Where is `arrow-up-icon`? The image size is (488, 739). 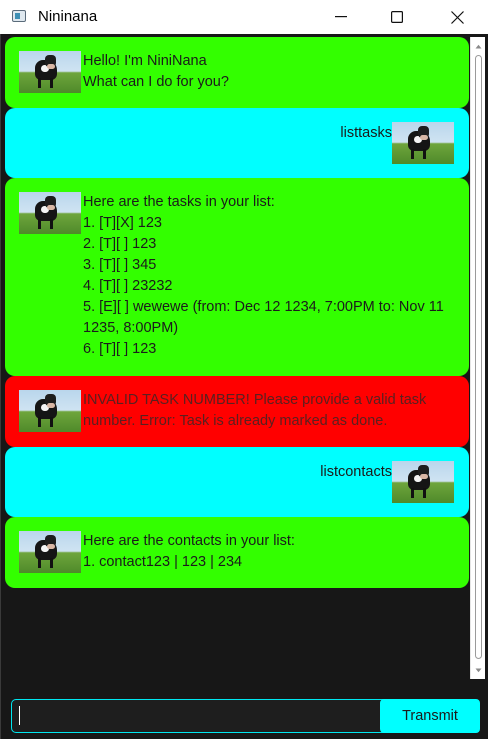 arrow-up-icon is located at coordinates (478, 46).